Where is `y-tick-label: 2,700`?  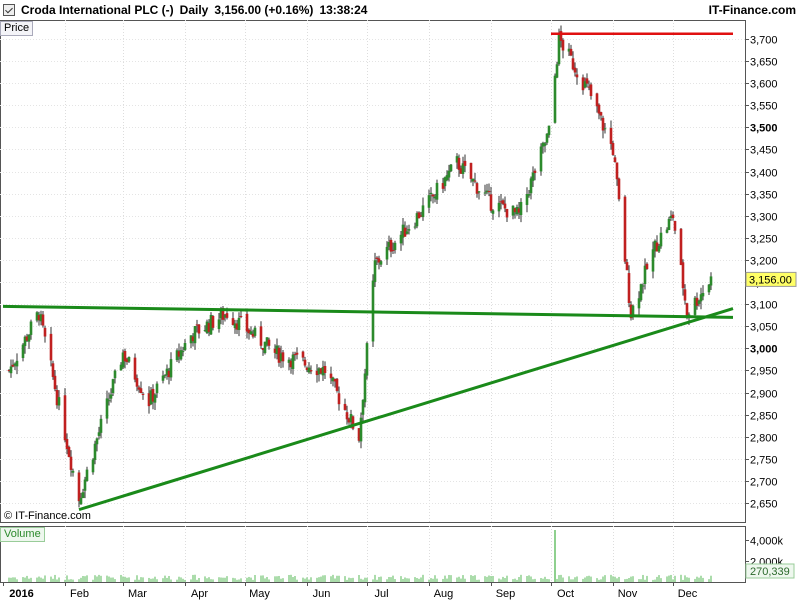
y-tick-label: 2,700 is located at coordinates (764, 483).